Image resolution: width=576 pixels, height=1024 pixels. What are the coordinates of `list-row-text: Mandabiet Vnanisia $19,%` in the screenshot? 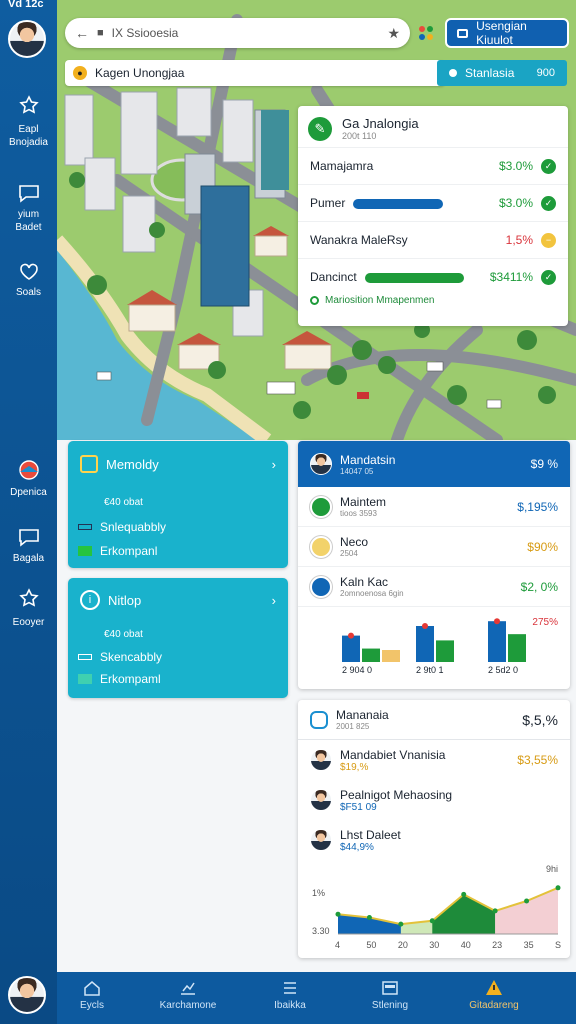 It's located at (424, 760).